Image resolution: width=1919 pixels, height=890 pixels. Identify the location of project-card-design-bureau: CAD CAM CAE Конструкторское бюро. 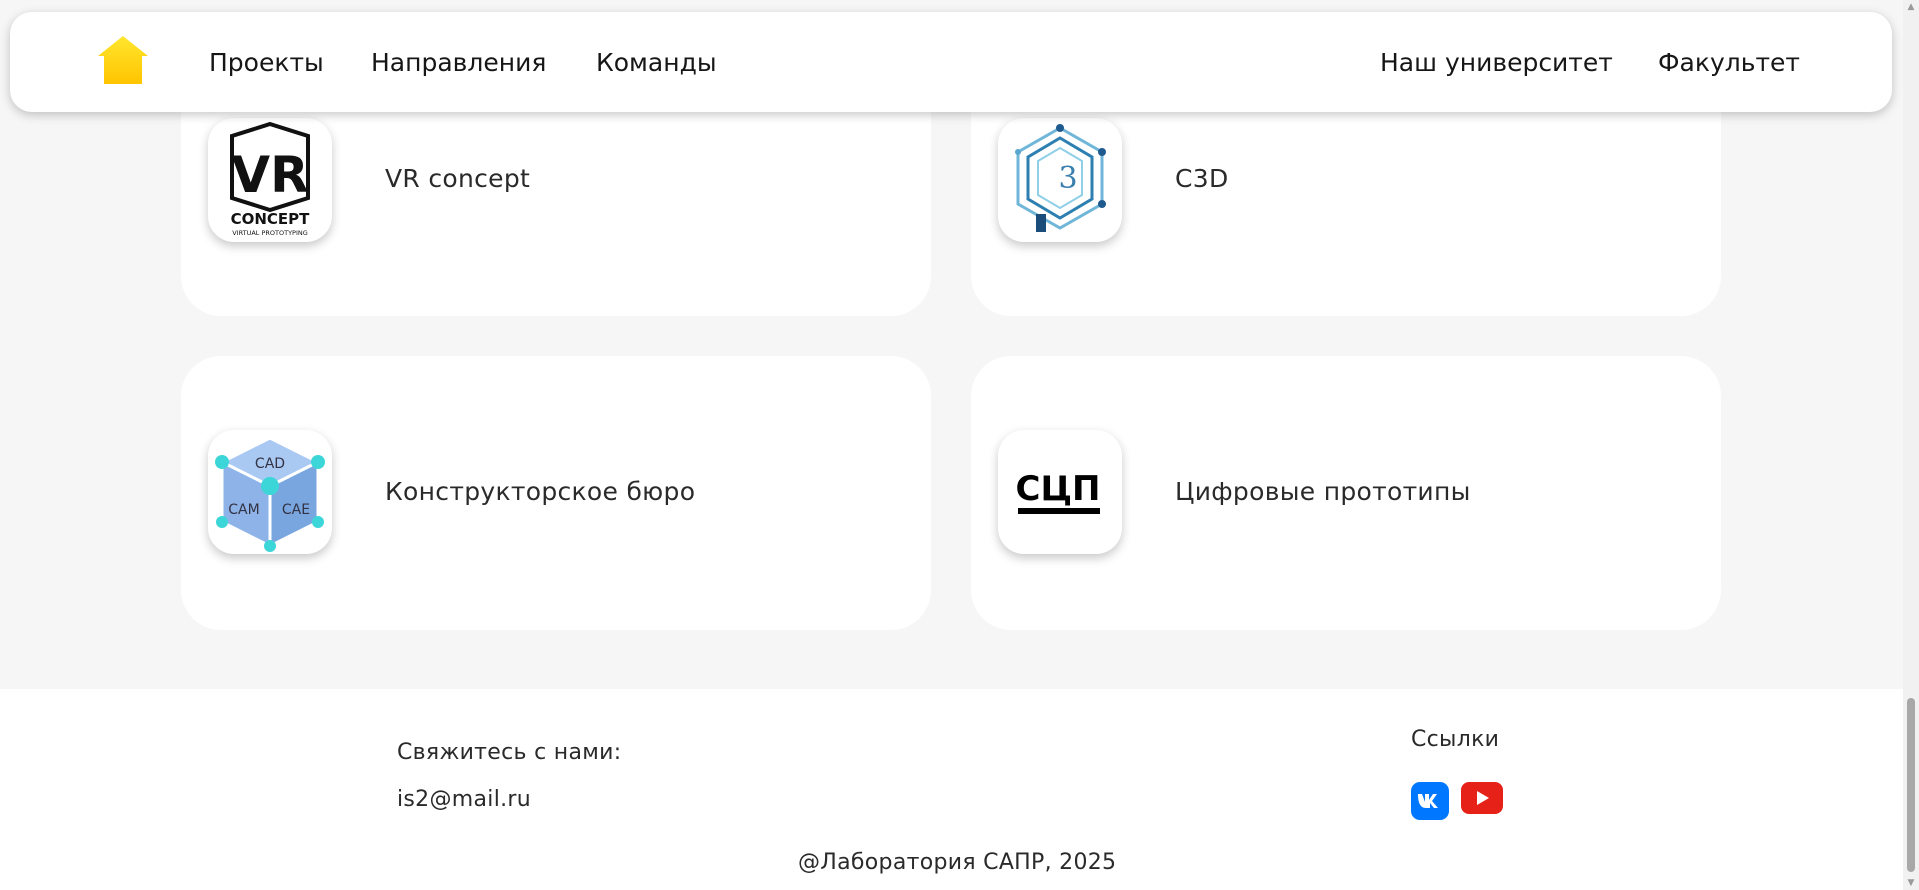
(556, 493).